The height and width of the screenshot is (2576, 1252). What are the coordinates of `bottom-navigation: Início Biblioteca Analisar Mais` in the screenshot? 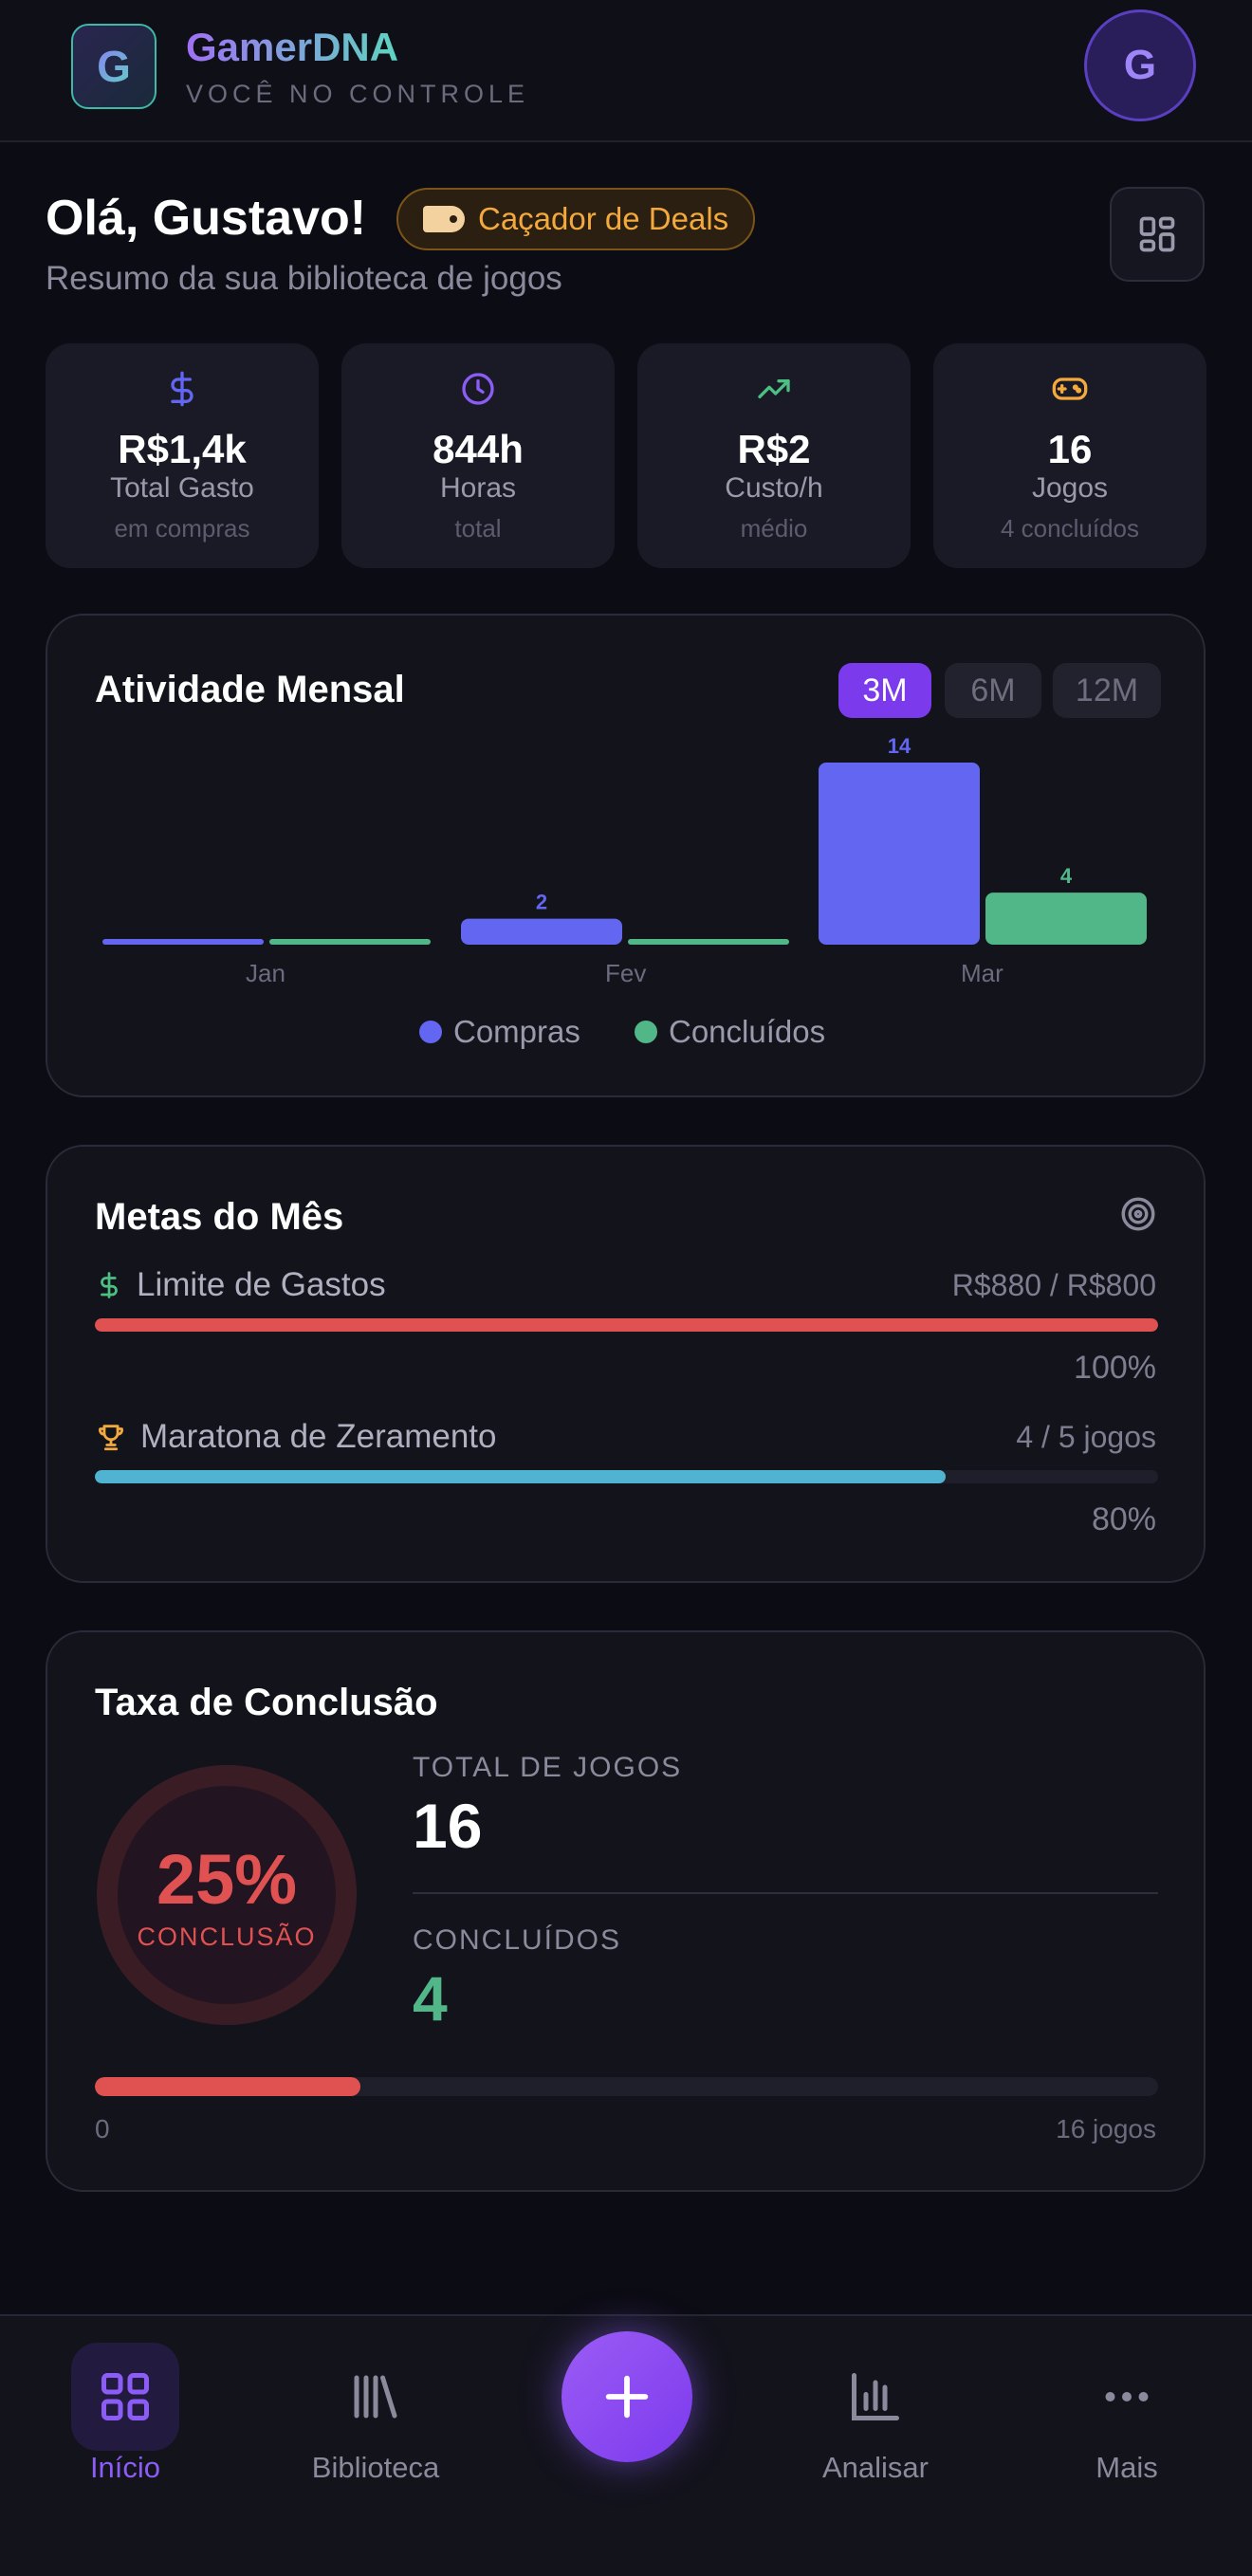 It's located at (626, 2445).